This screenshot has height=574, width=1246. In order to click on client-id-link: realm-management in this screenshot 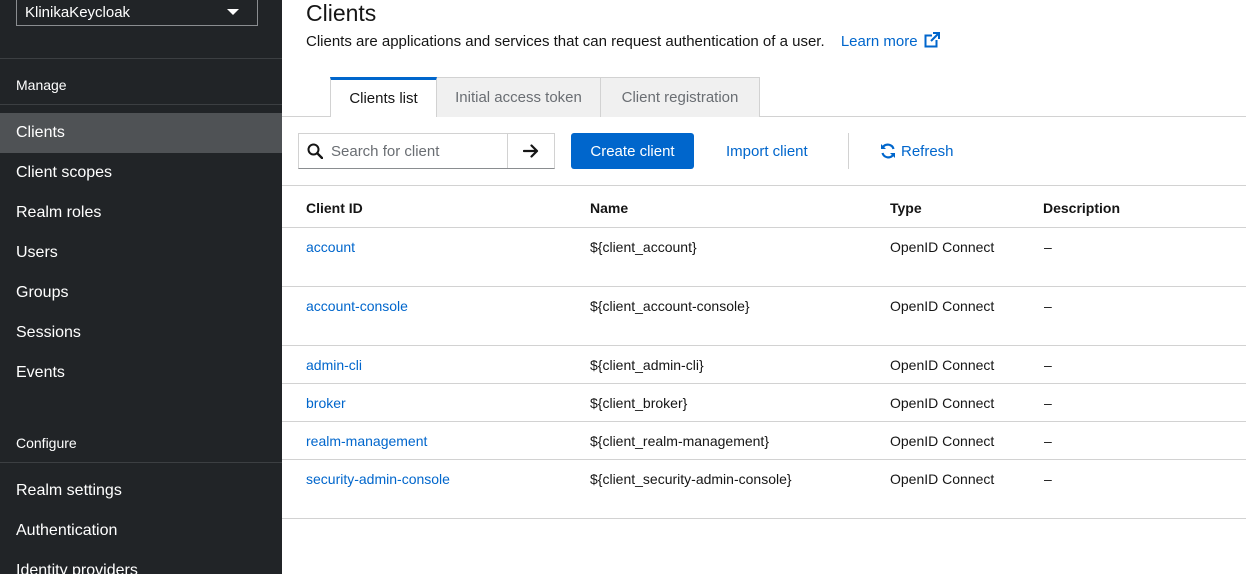, I will do `click(366, 441)`.